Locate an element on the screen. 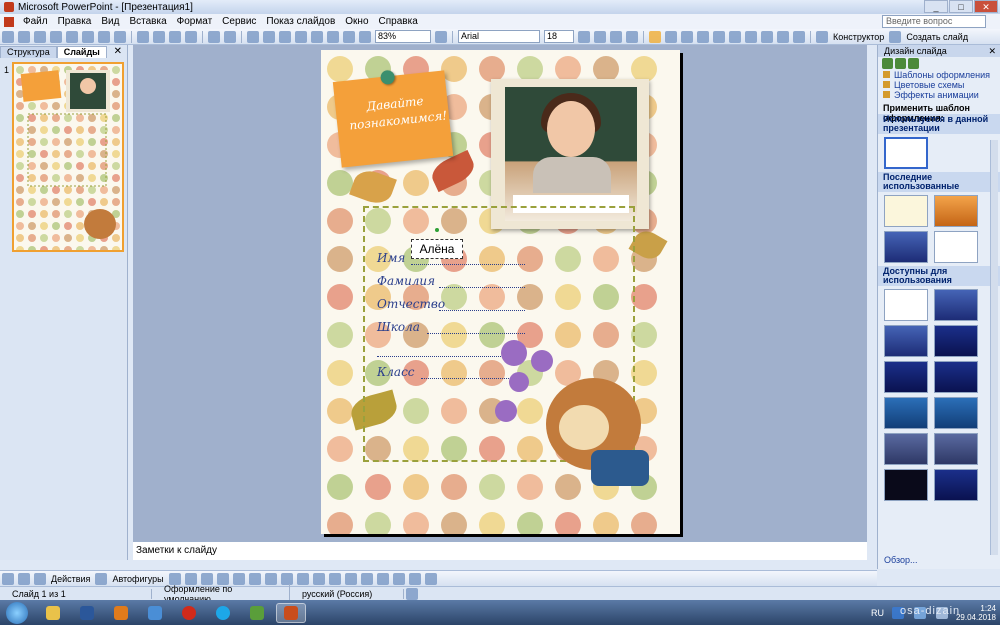 This screenshot has height=625, width=1000. start-button is located at coordinates (17, 612).